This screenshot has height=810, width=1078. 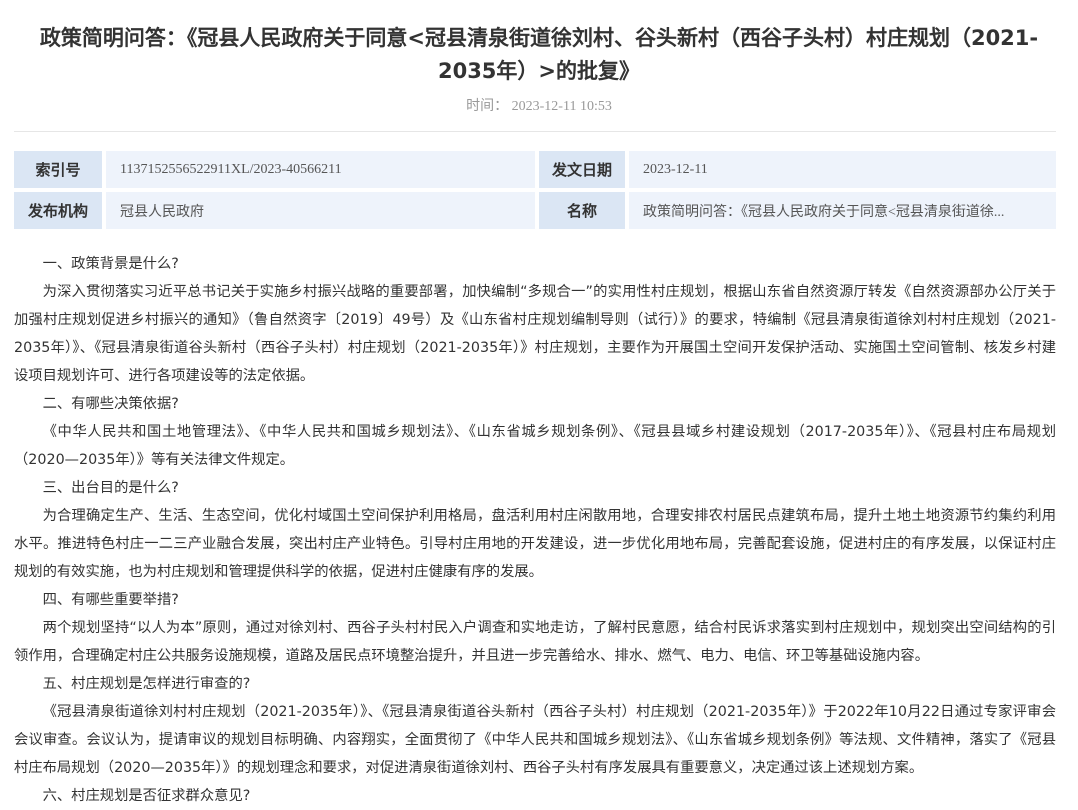 I want to click on section-heading: 三、出台目的是什么?, so click(x=110, y=488).